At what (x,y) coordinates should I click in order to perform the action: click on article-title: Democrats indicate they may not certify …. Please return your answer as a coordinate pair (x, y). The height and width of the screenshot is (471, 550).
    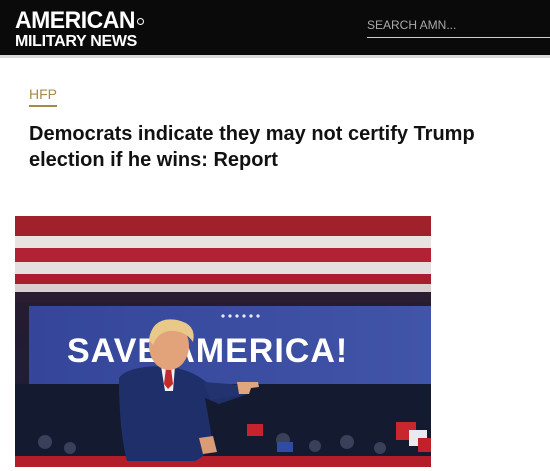
    Looking at the image, I should click on (252, 147).